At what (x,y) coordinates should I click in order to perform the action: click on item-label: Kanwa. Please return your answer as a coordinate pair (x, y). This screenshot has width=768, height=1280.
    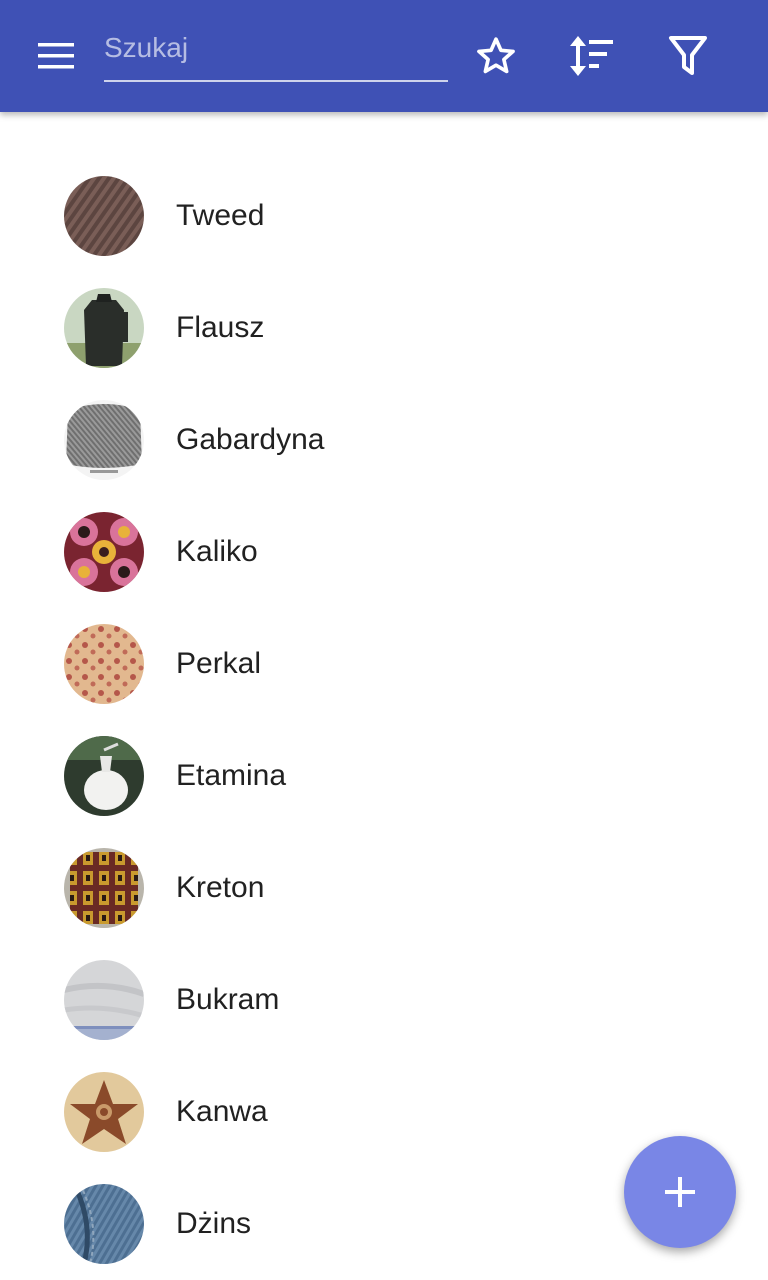
    Looking at the image, I should click on (222, 1111).